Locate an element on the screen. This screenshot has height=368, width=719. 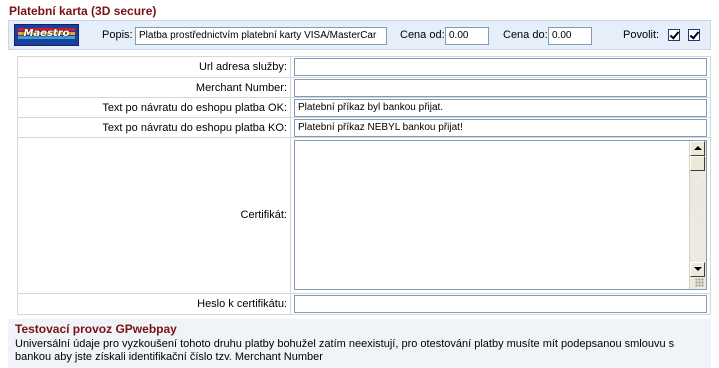
form-row-cert-password: Heslo k certifikátu: is located at coordinates (364, 304).